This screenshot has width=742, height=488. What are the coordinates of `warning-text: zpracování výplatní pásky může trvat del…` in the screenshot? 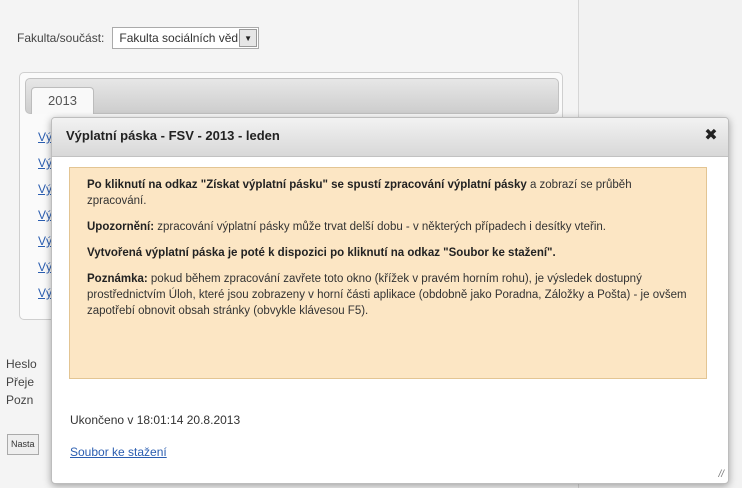 It's located at (380, 227).